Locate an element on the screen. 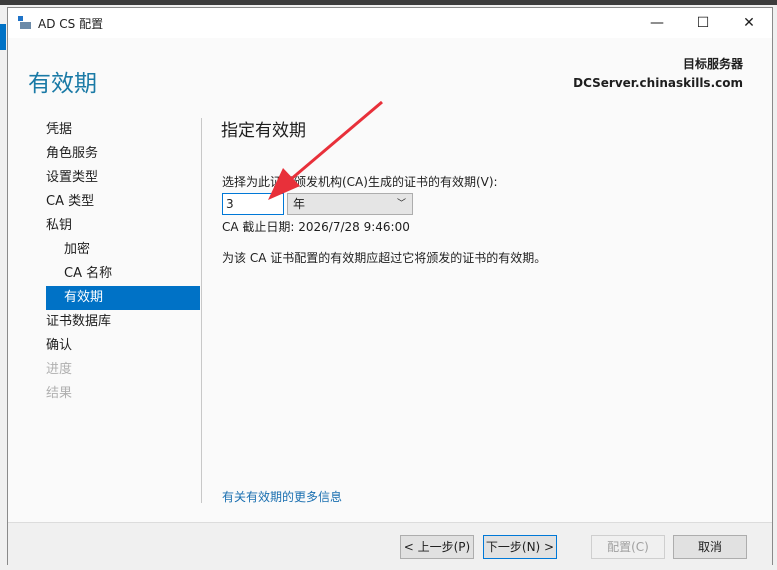  arrow-shaft is located at coordinates (336, 141).